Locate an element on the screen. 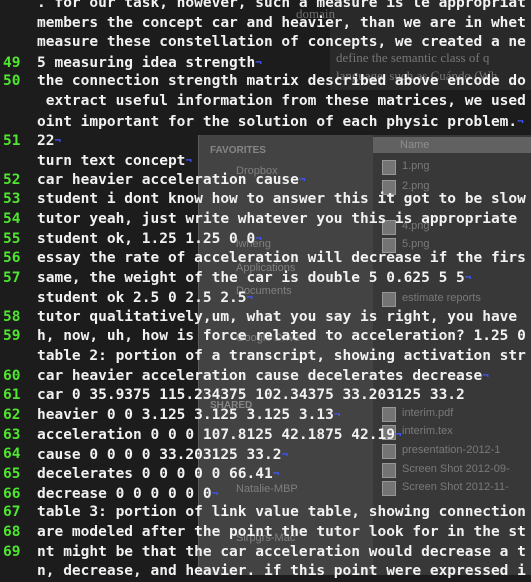  editor-line: 66 decrease 0 0 0 0 0 0¬ is located at coordinates (265, 494).